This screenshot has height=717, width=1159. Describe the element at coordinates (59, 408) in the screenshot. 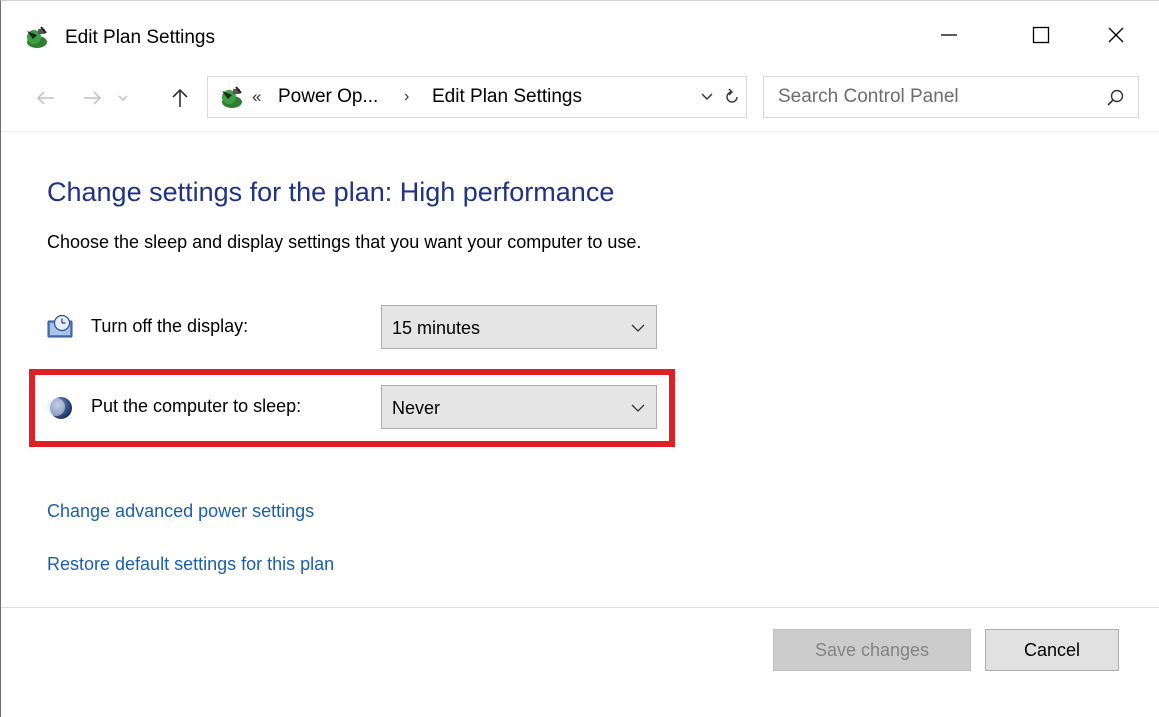

I see `sleep-moon-icon` at that location.